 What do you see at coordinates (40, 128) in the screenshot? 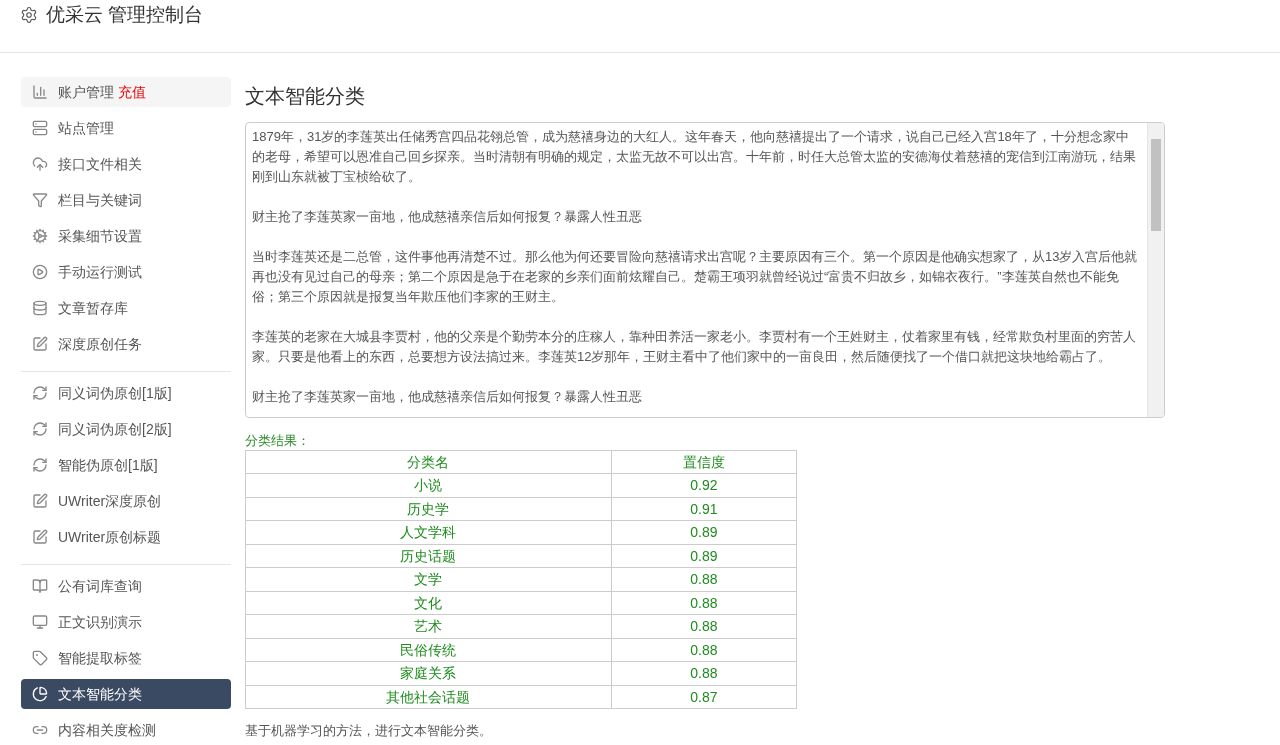
I see `server-icon` at bounding box center [40, 128].